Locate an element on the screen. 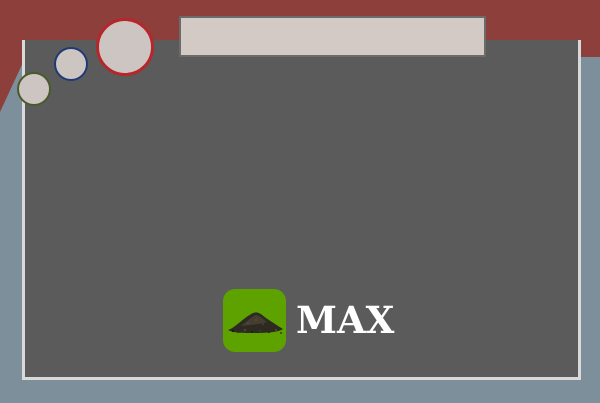  soil-pile-graphic is located at coordinates (255, 322).